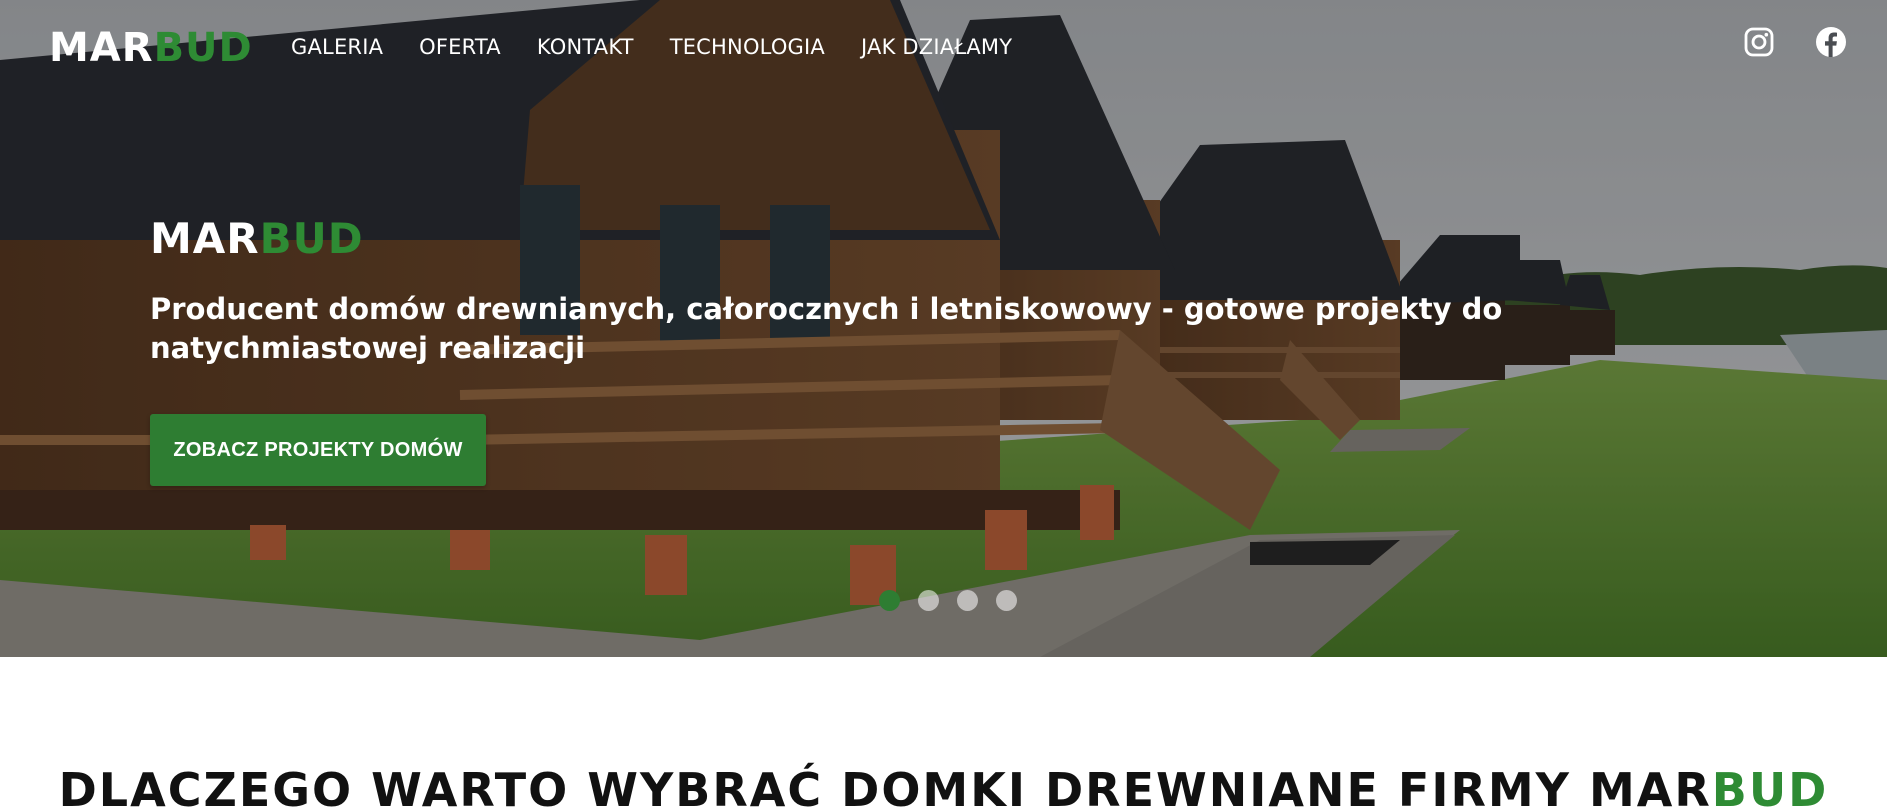 The image size is (1887, 811). I want to click on logo-part-mar: MAR, so click(101, 48).